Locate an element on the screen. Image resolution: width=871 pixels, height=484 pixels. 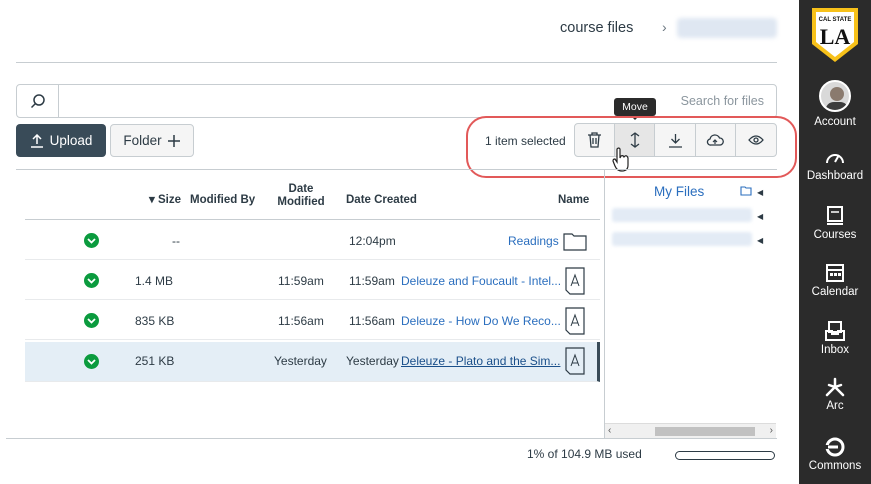
scrollbar-thumb is located at coordinates (705, 431).